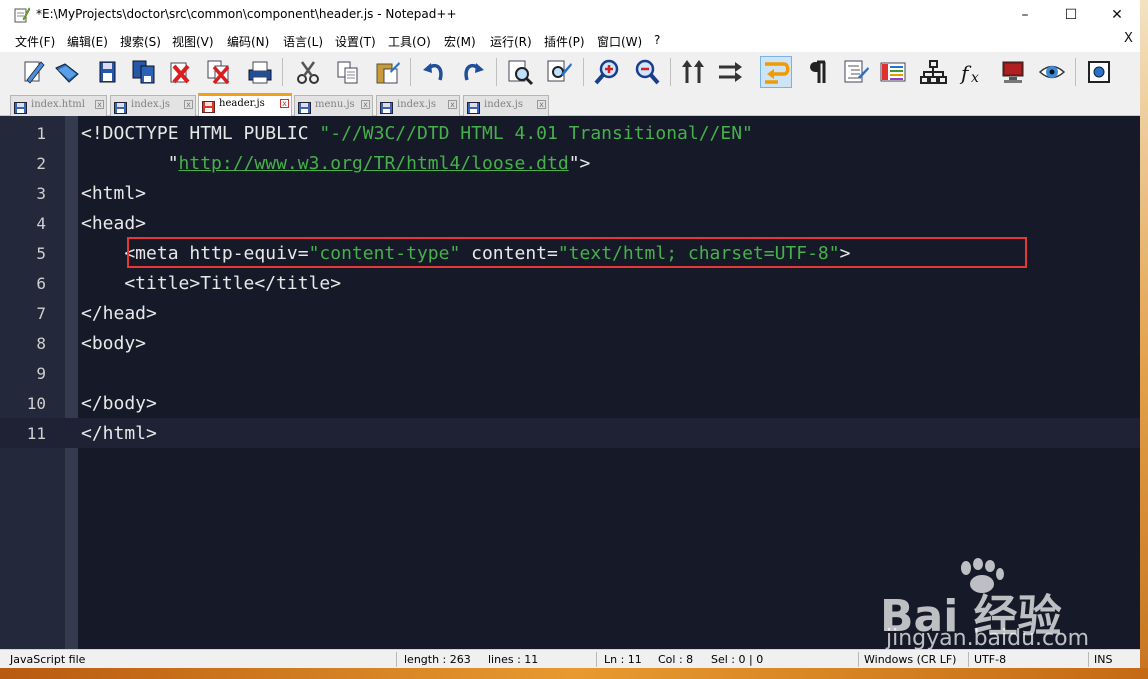  I want to click on saved-file-icon, so click(473, 106).